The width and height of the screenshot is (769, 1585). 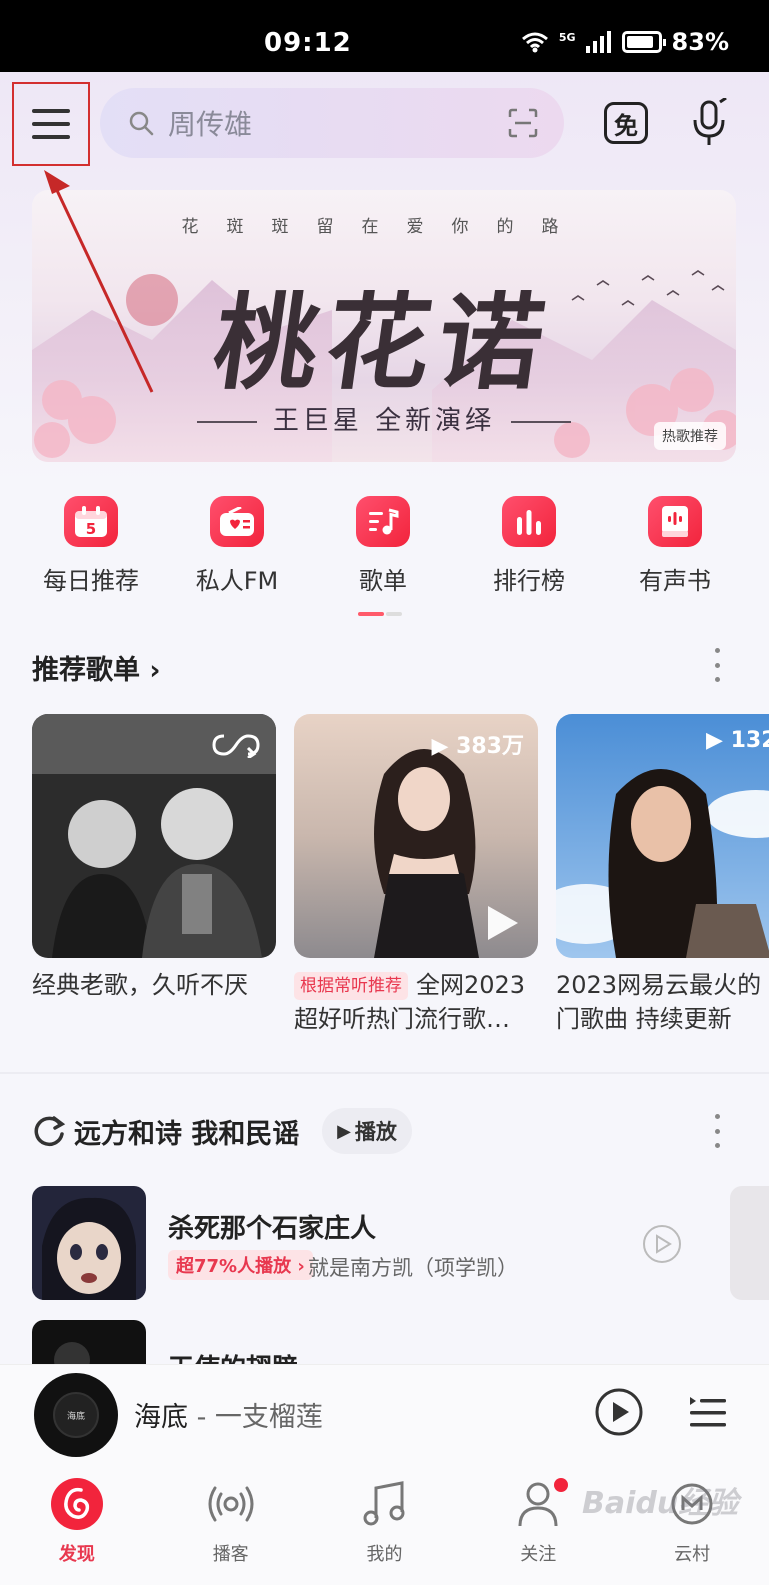 What do you see at coordinates (737, 740) in the screenshot?
I see `play-count: ▶ 132` at bounding box center [737, 740].